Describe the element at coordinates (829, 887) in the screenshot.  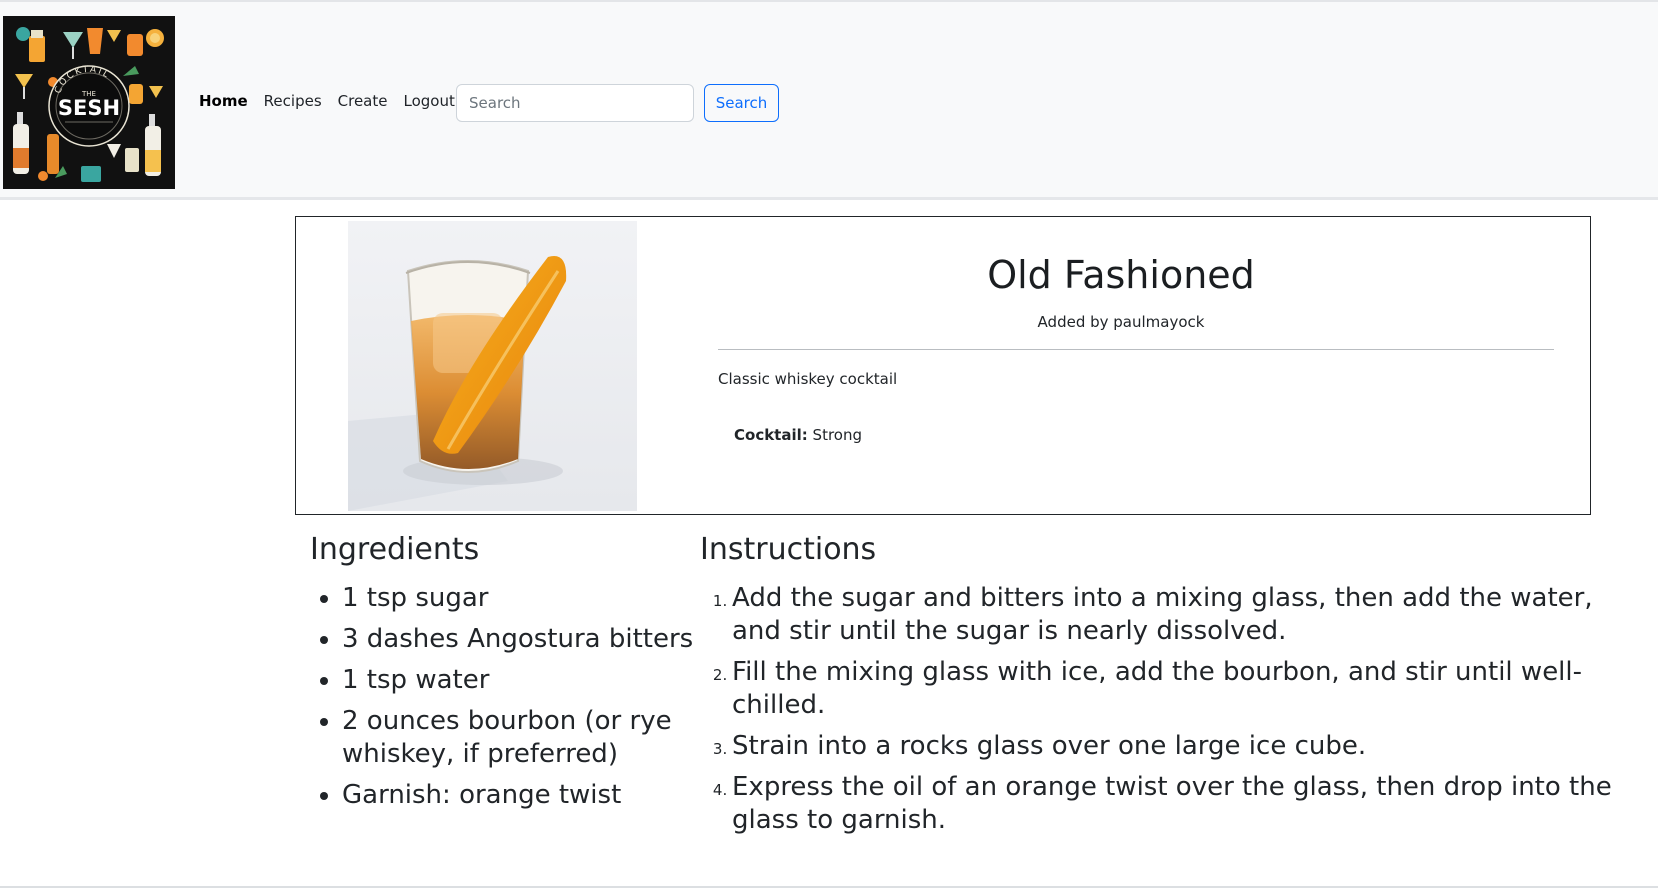
I see `footer-divider` at that location.